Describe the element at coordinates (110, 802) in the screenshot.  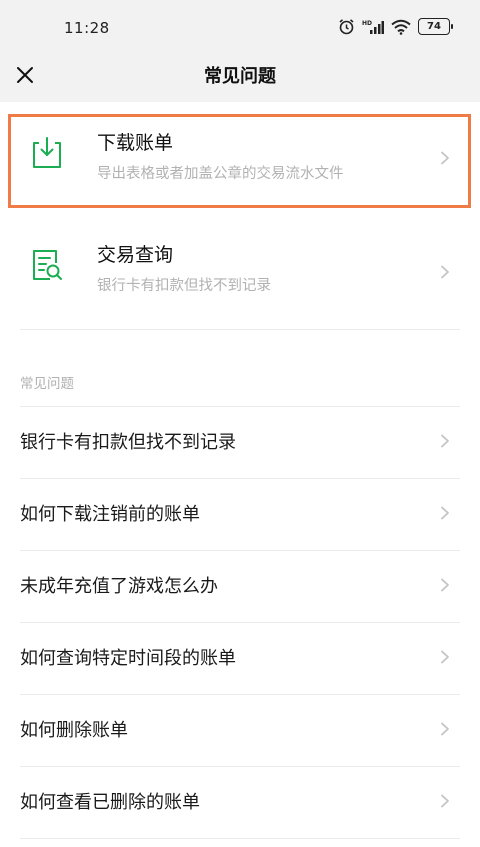
I see `faq-item-label: 如何查看已删除的账单` at that location.